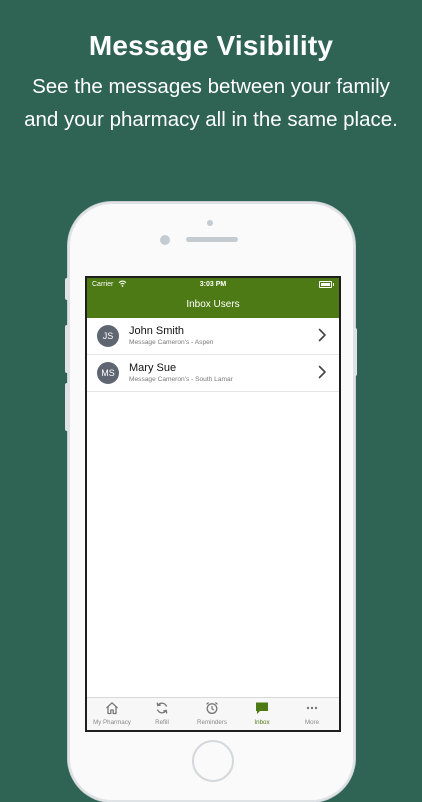 This screenshot has height=802, width=422. Describe the element at coordinates (213, 336) in the screenshot. I see `inbox-user-row: JS John Smith Message Cameron's - Aspen` at that location.